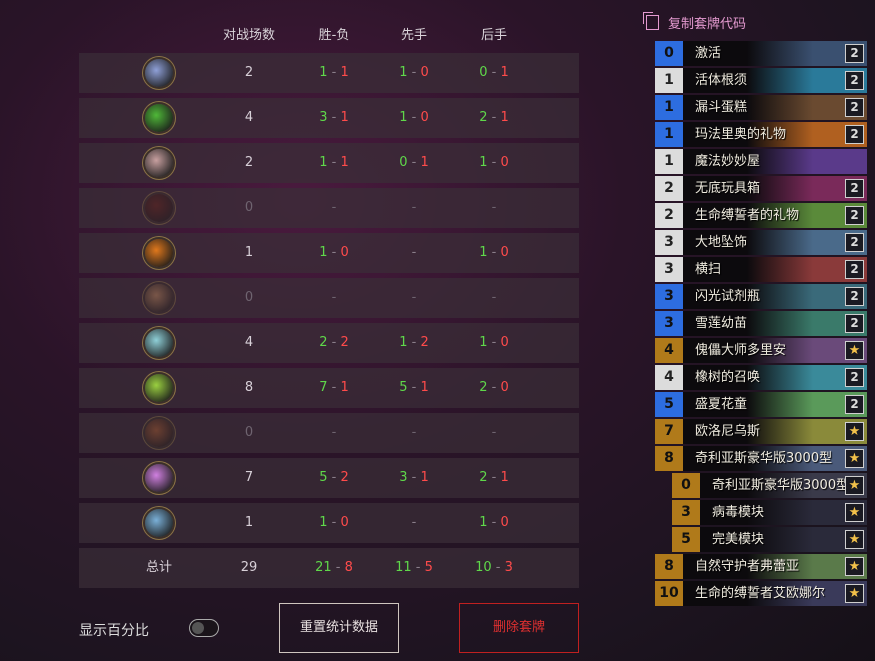  I want to click on deck-card: 0 奇利亚斯豪华版3000型 ★, so click(769, 485).